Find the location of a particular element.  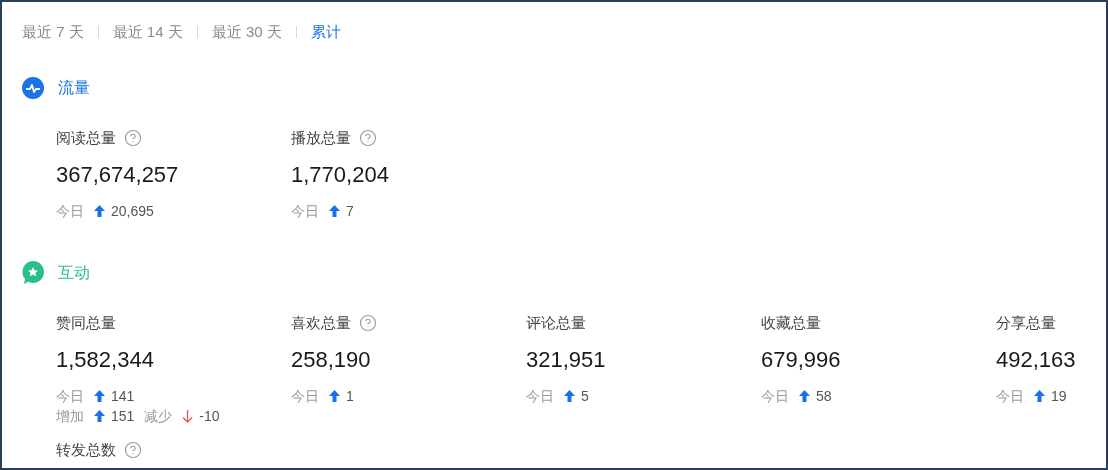

metric-label: 收藏总量 is located at coordinates (791, 322).